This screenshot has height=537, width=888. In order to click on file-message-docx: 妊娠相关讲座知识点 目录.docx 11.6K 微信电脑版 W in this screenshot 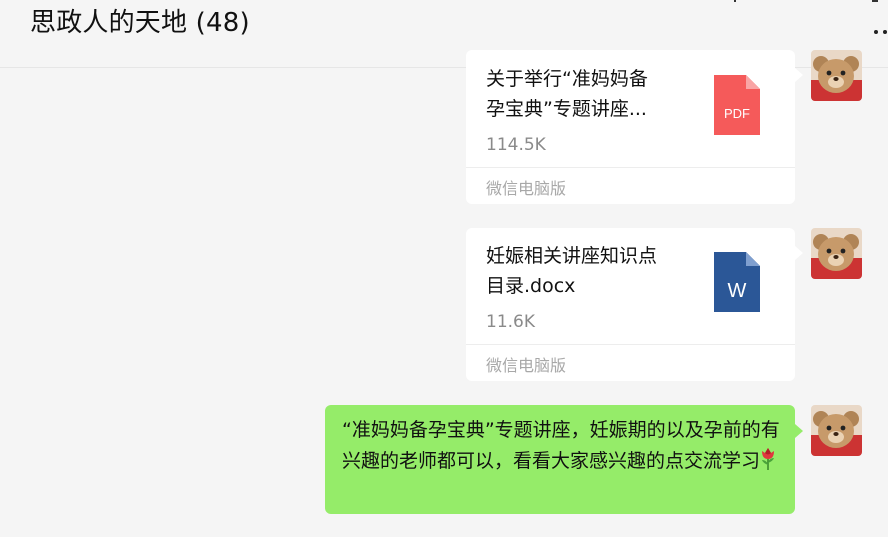, I will do `click(630, 304)`.